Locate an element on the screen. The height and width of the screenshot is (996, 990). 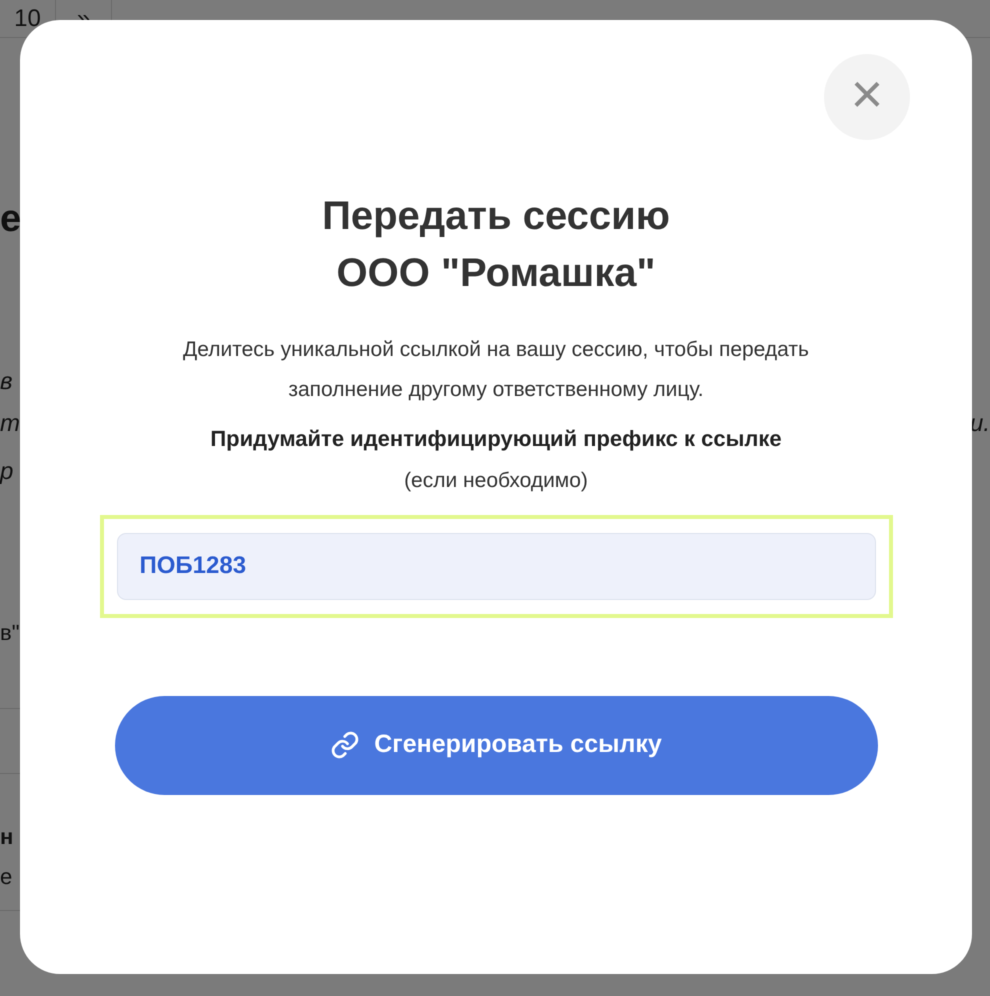
dialog-title: Передать сессию ООО "Ромашка" is located at coordinates (496, 245).